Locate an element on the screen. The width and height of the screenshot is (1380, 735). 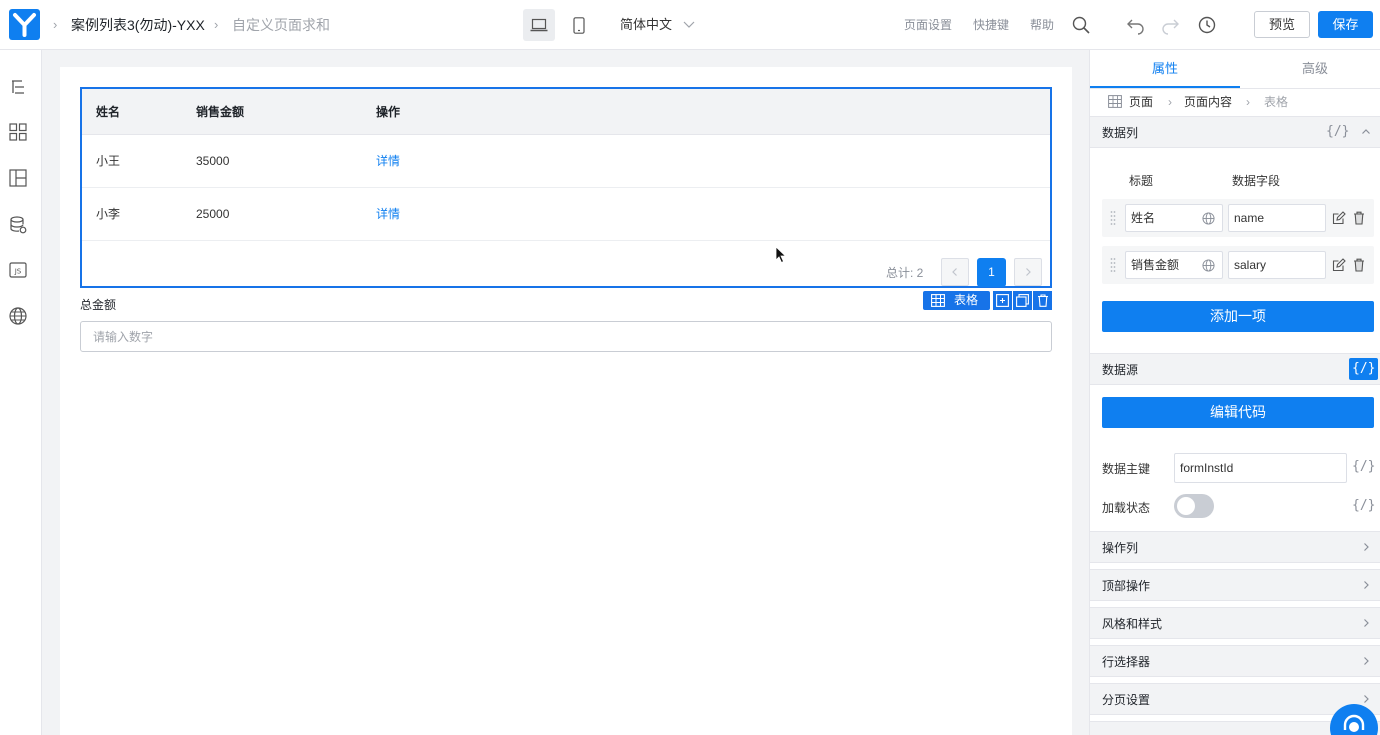
section-row-selector: 行选择器 is located at coordinates (1235, 661).